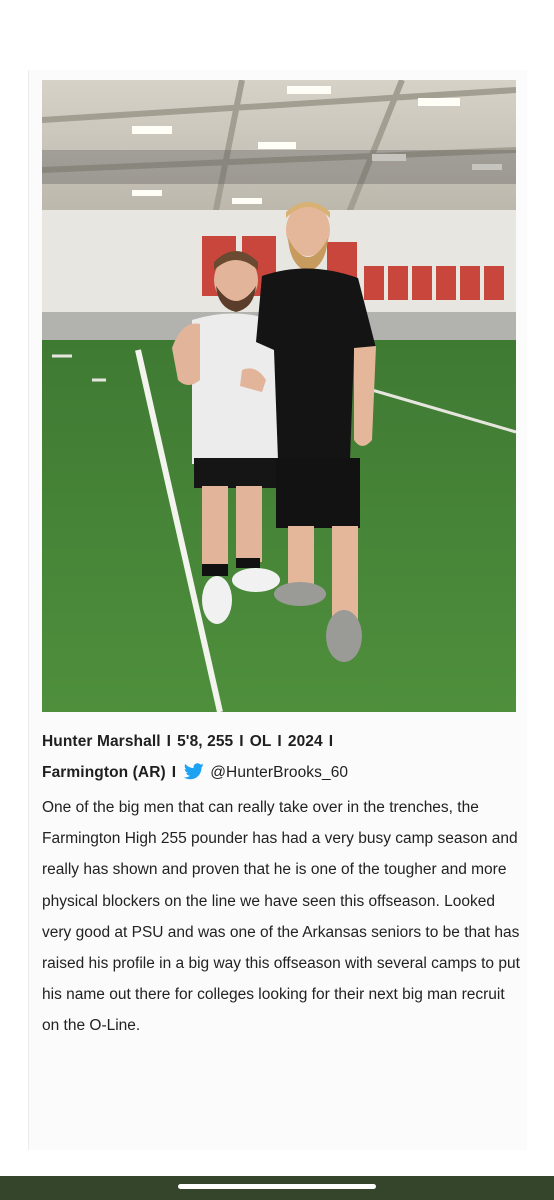  What do you see at coordinates (279, 772) in the screenshot?
I see `twitter-handle: @HunterBrooks_60` at bounding box center [279, 772].